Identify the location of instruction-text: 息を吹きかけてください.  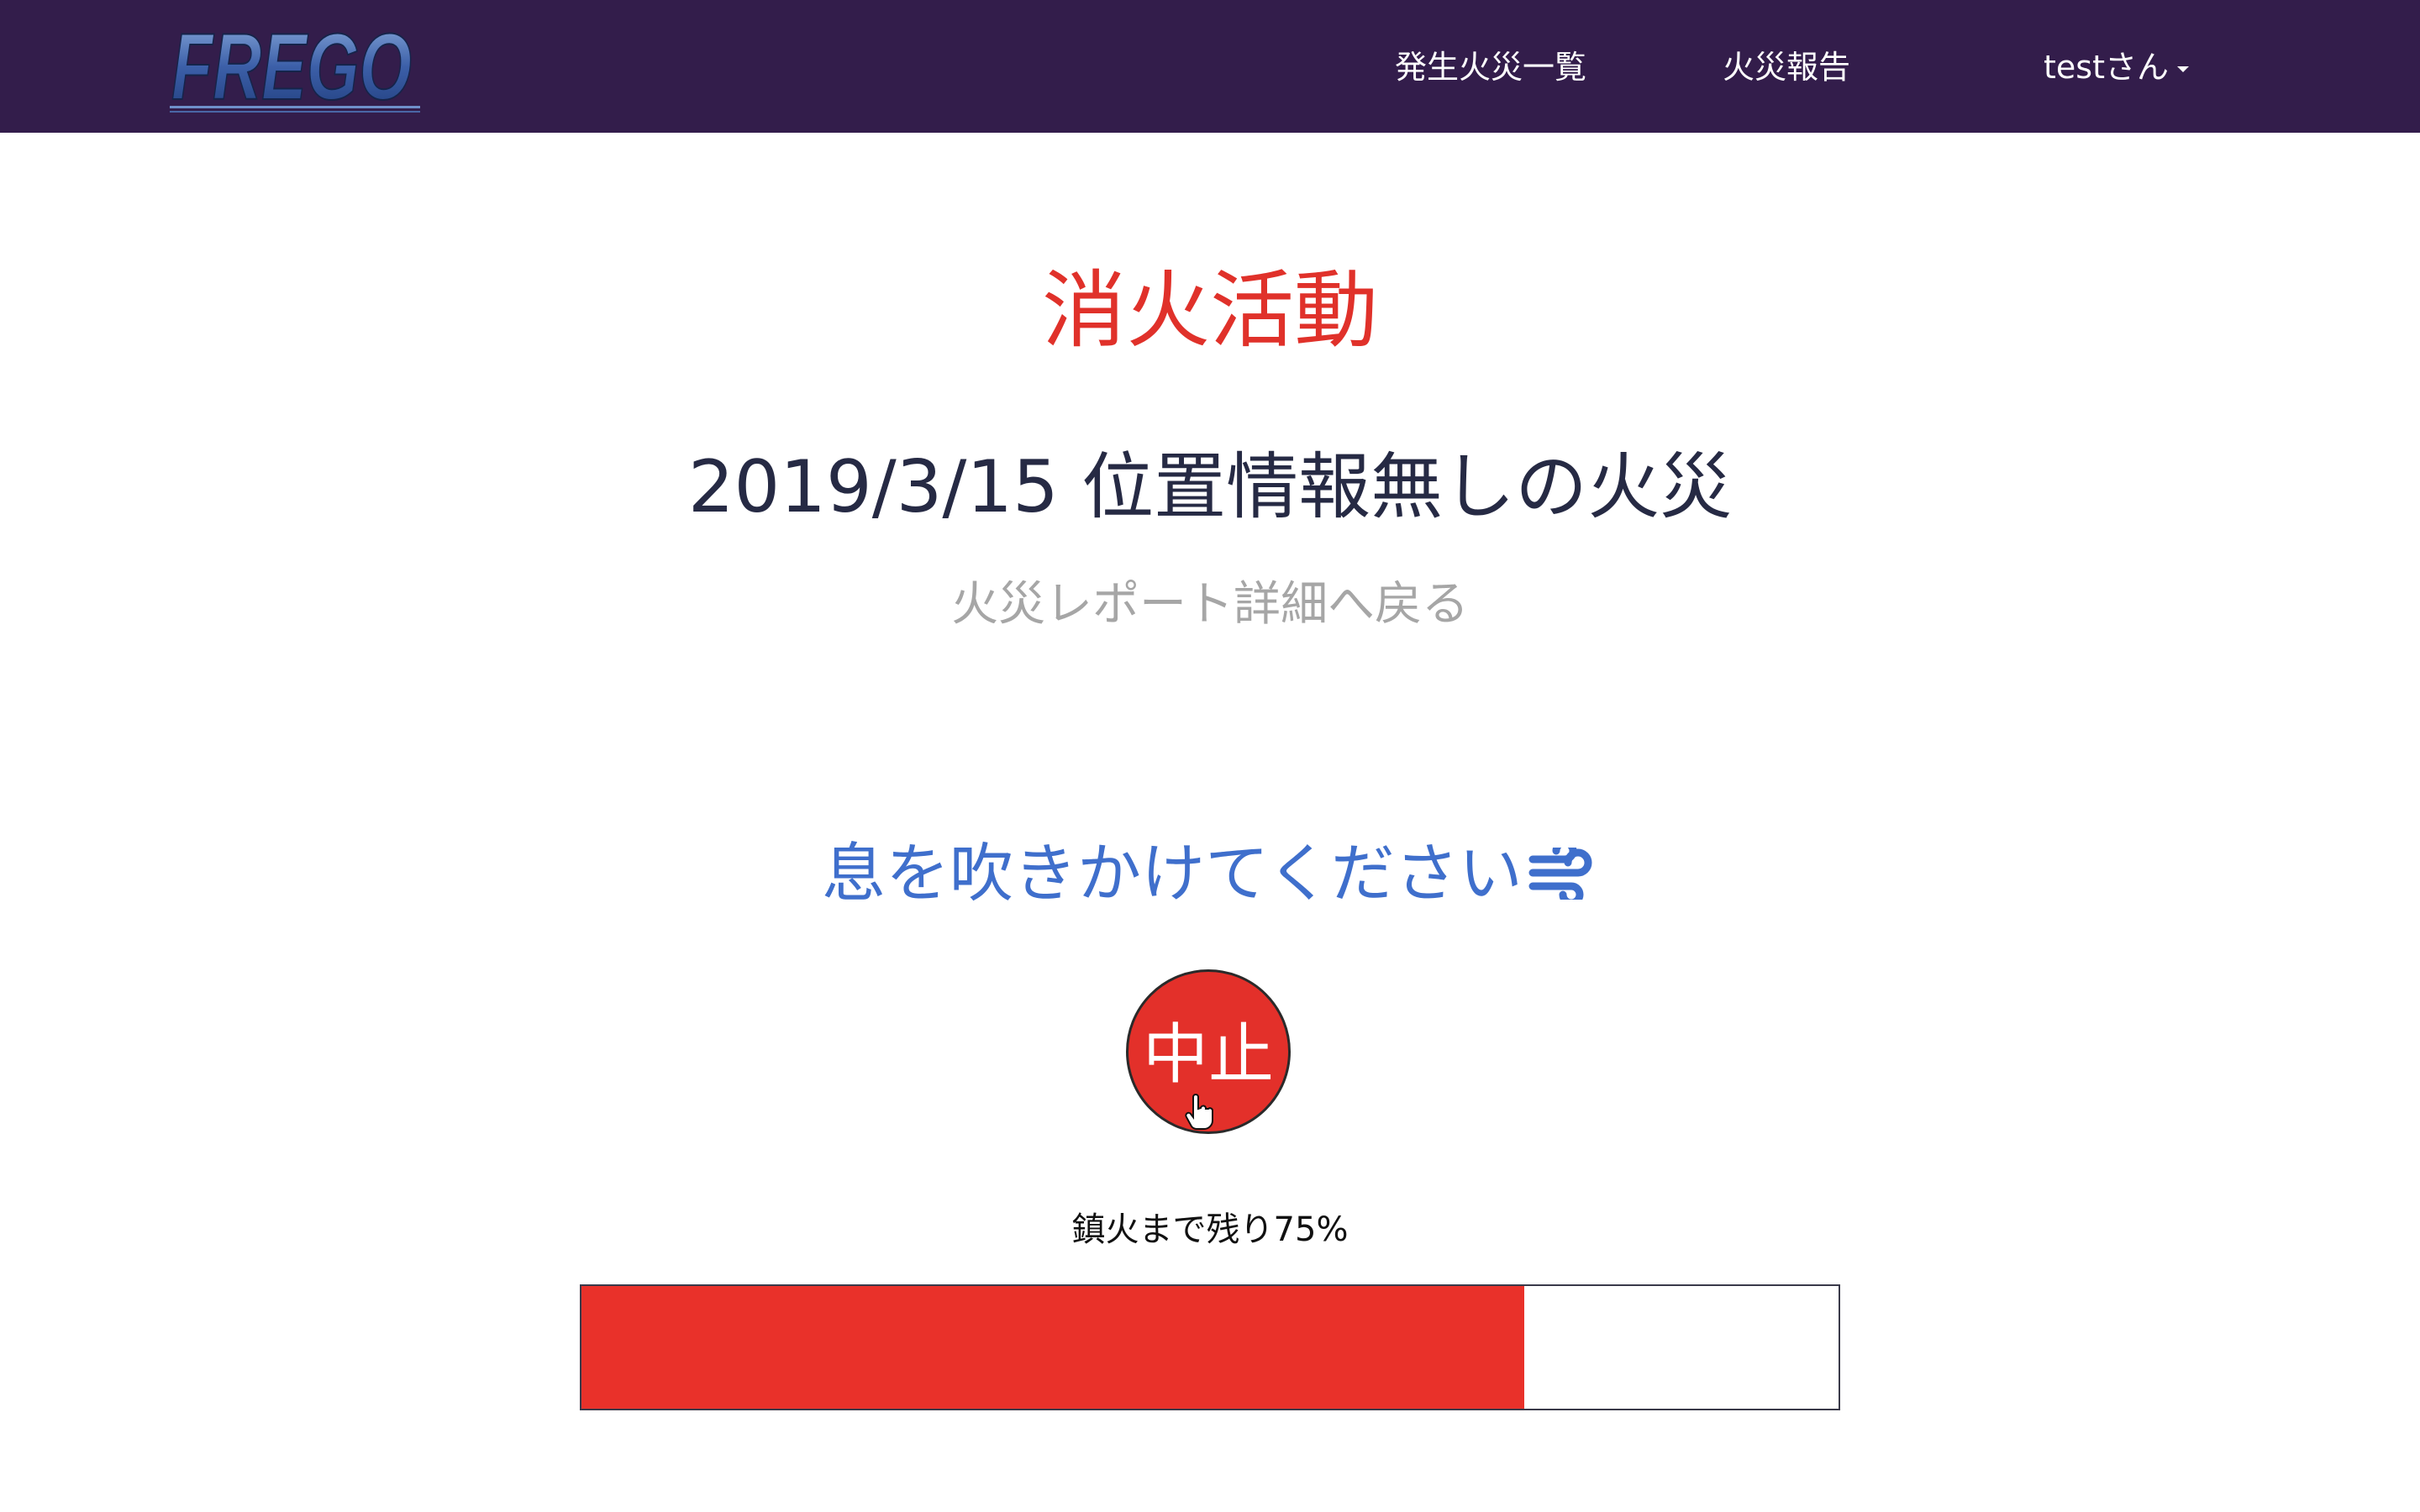
(1172, 873).